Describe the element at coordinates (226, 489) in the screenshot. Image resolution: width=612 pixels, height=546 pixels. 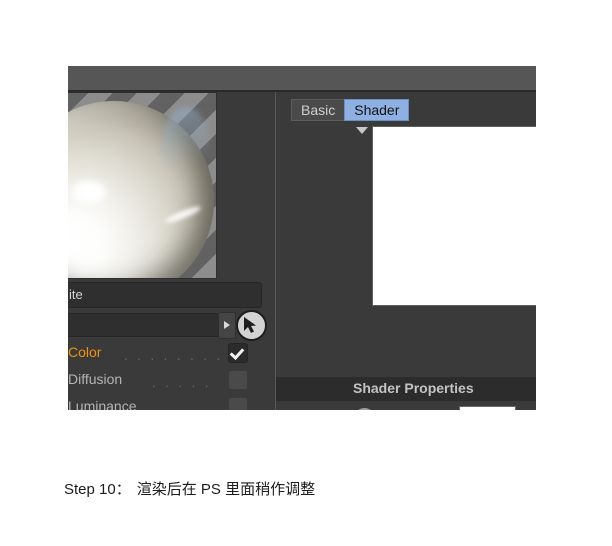
I see `caption-text: 渲染后在 PS 里面稍作调整` at that location.